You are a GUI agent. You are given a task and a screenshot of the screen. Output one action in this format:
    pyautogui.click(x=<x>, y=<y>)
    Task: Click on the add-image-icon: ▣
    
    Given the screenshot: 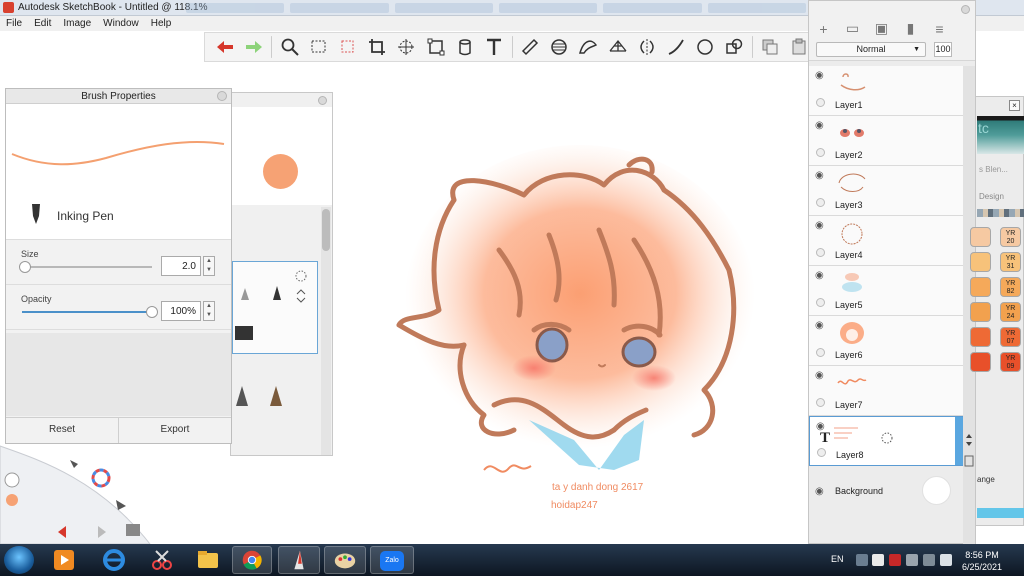 What is the action you would take?
    pyautogui.click(x=881, y=28)
    